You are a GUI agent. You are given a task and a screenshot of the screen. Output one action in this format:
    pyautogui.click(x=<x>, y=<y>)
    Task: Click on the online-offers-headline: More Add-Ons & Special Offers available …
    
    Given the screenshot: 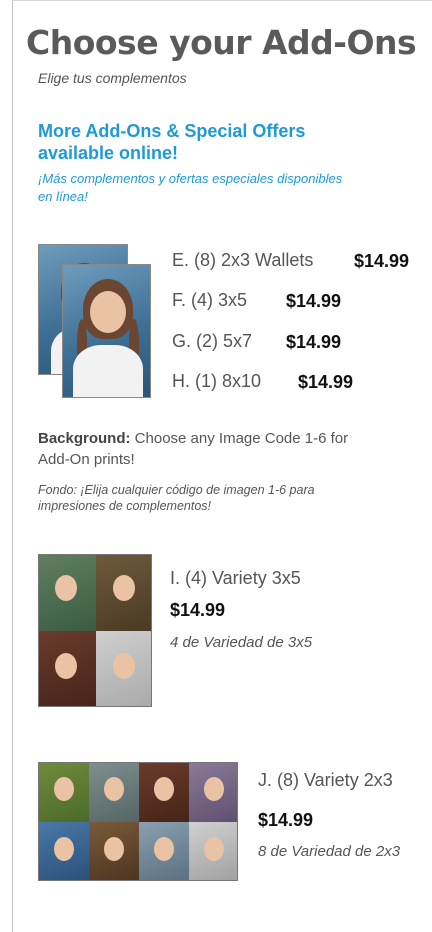 What is the action you would take?
    pyautogui.click(x=172, y=142)
    